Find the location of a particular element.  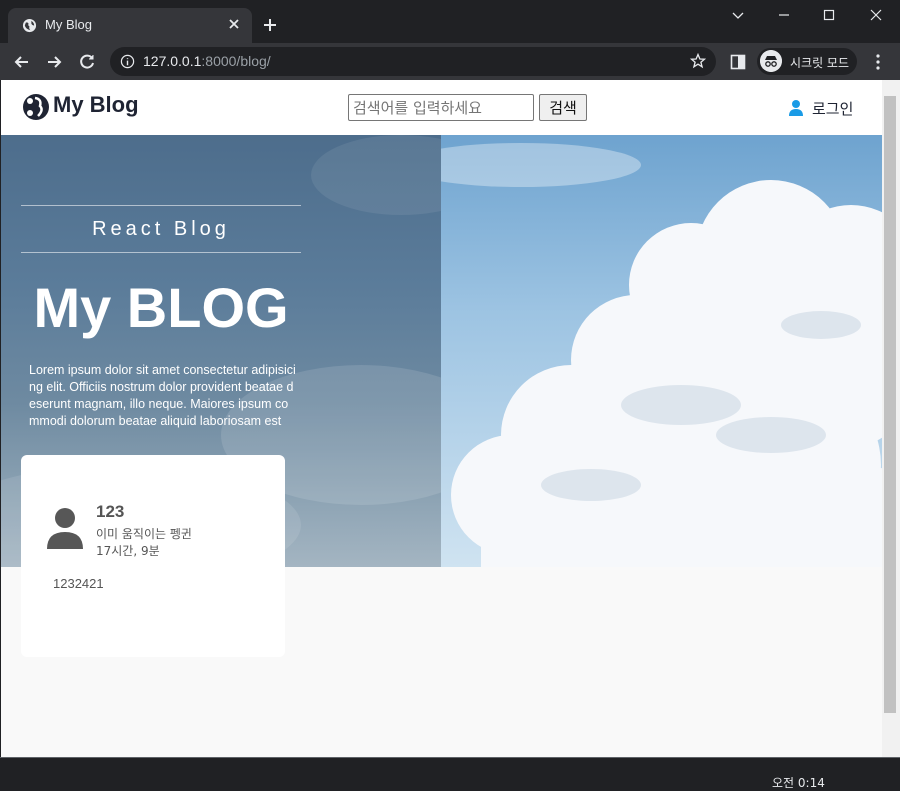

maximize-icon is located at coordinates (829, 15).